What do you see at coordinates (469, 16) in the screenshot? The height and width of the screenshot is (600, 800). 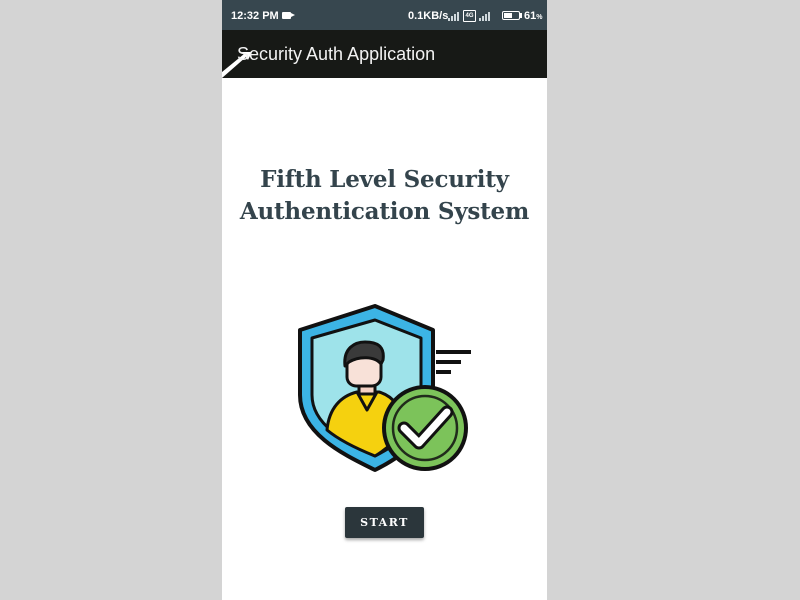 I see `volte-icon: 4G` at bounding box center [469, 16].